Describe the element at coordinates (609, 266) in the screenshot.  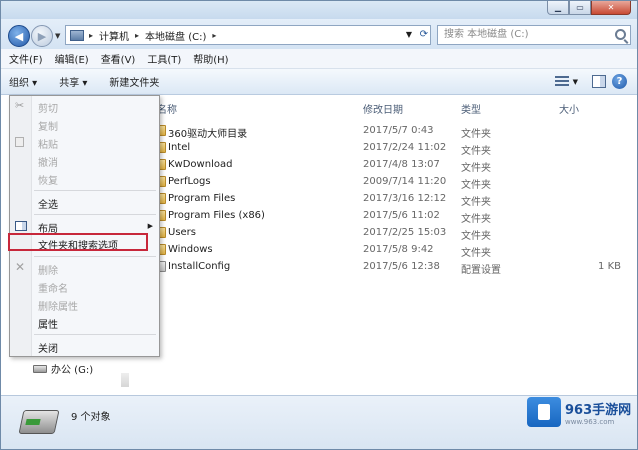
I see `file-size: 1 KB` at that location.